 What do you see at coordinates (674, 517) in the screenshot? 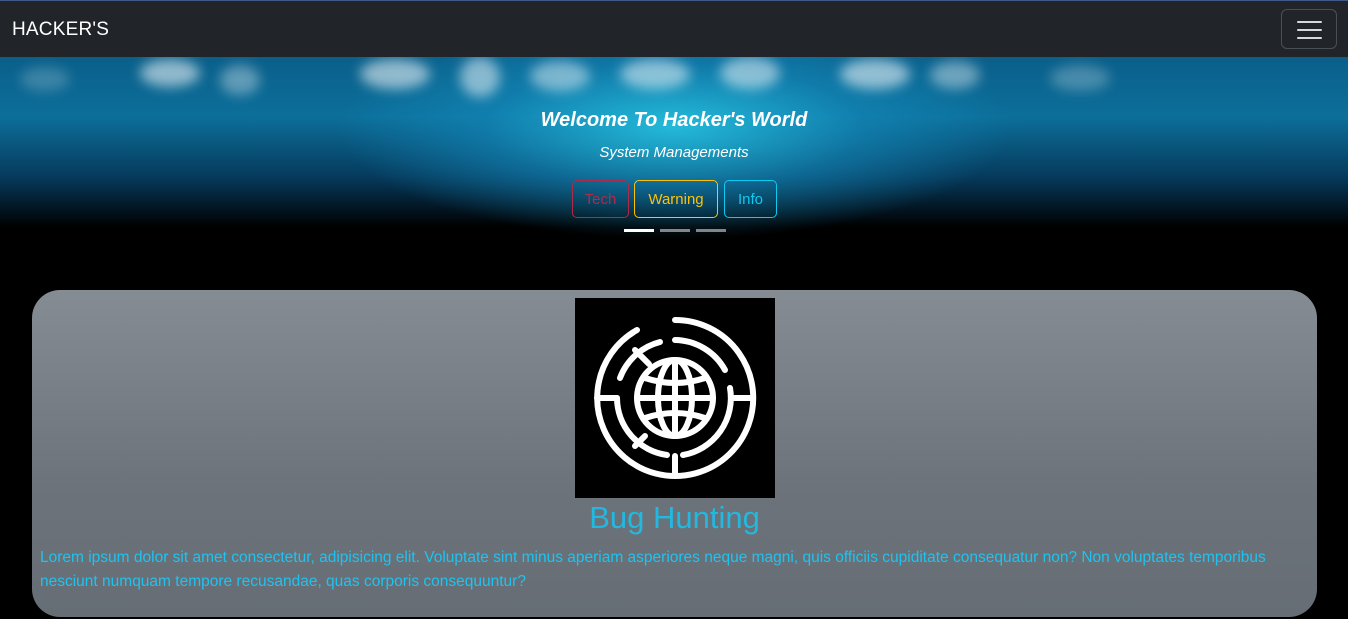
I see `card-title: Bug Hunting` at bounding box center [674, 517].